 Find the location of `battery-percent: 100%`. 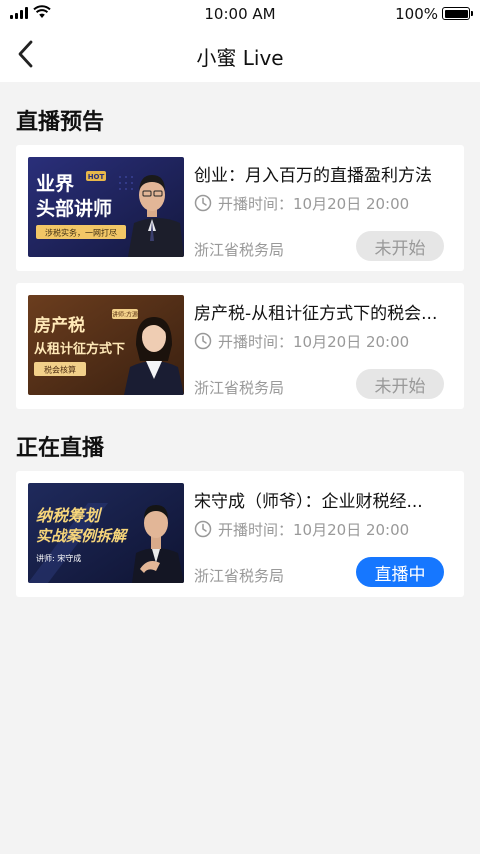

battery-percent: 100% is located at coordinates (416, 14).